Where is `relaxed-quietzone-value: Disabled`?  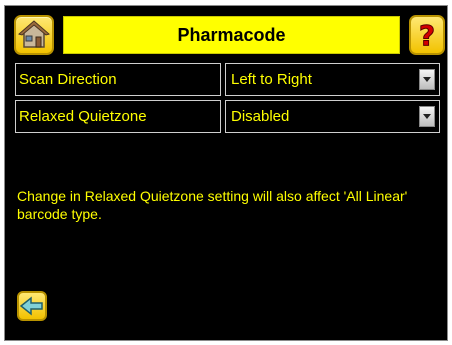 relaxed-quietzone-value: Disabled is located at coordinates (260, 116).